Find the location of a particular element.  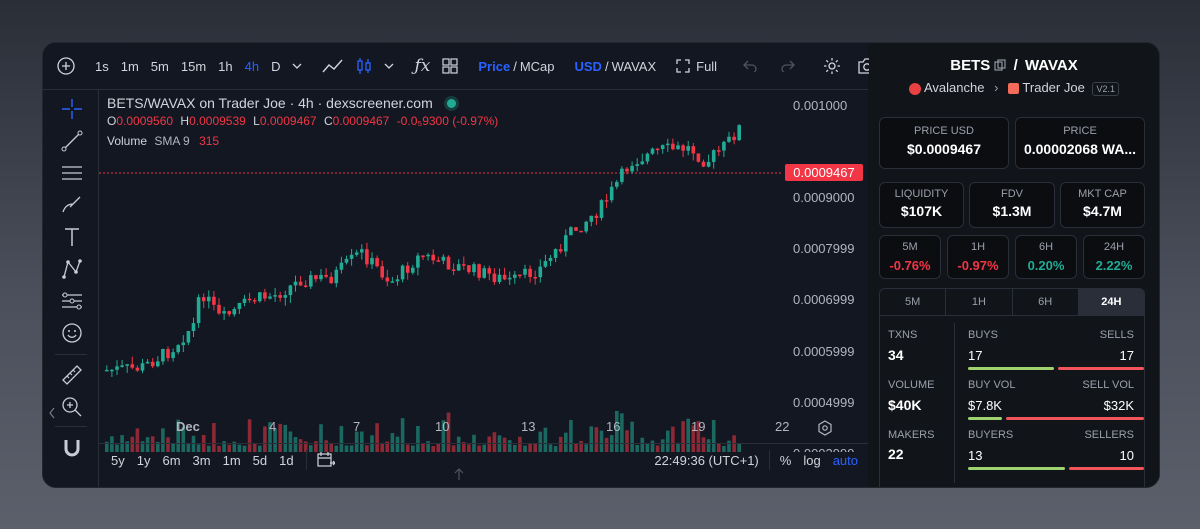

change-24h-card: 24H 2.22% is located at coordinates (1114, 257).